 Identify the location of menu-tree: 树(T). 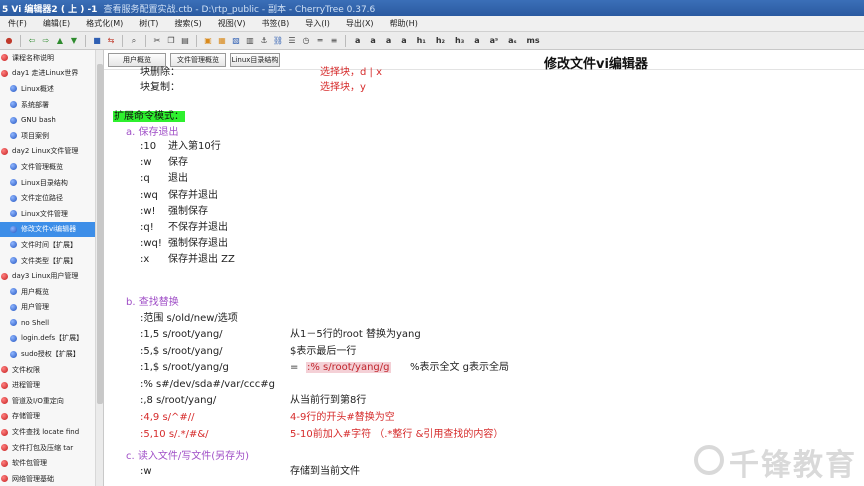
(148, 23).